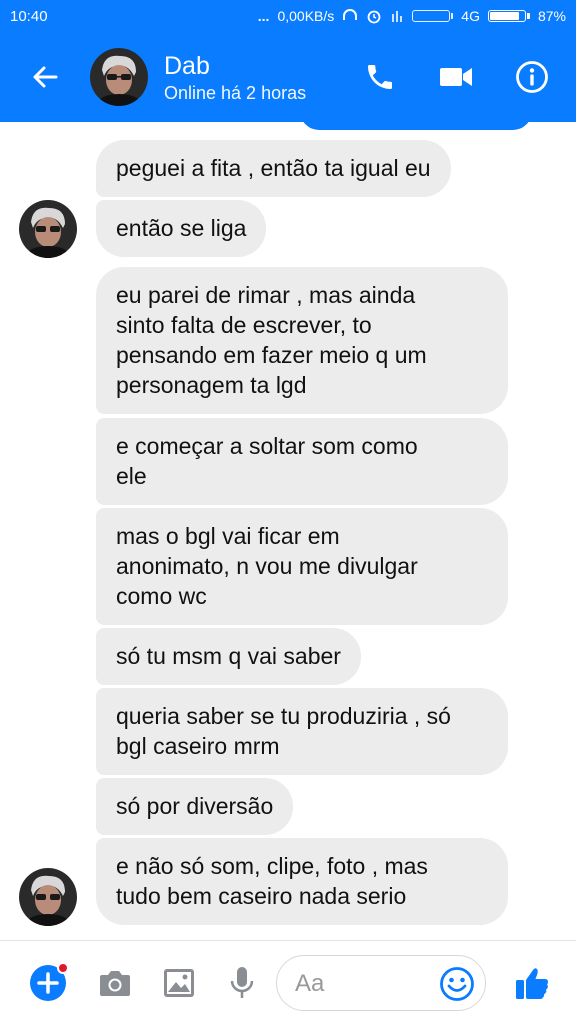 This screenshot has height=1024, width=576. What do you see at coordinates (29, 16) in the screenshot?
I see `status-time: 10:40` at bounding box center [29, 16].